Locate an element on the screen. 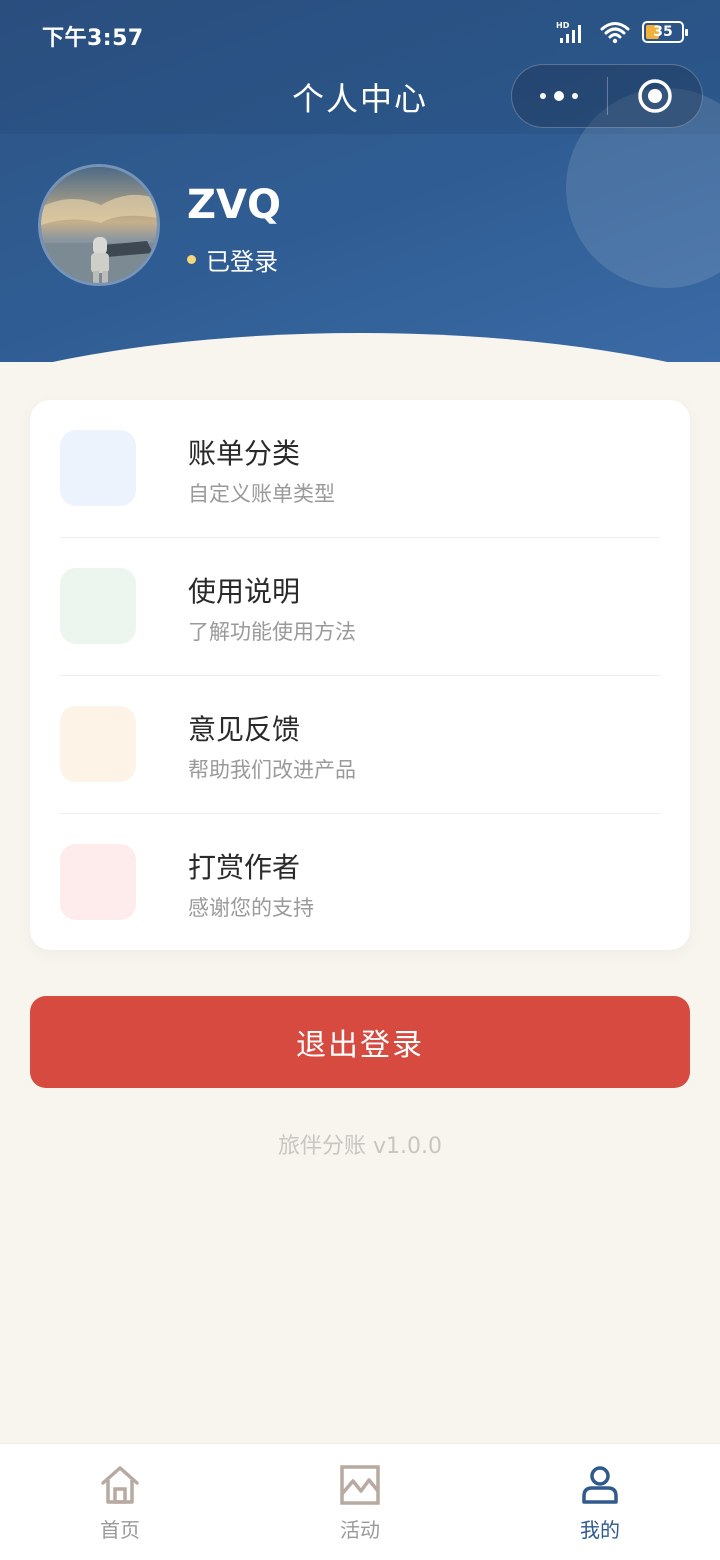 Image resolution: width=720 pixels, height=1560 pixels. menu-item-feedback: 意见反馈 帮助我们改进产品 is located at coordinates (360, 745).